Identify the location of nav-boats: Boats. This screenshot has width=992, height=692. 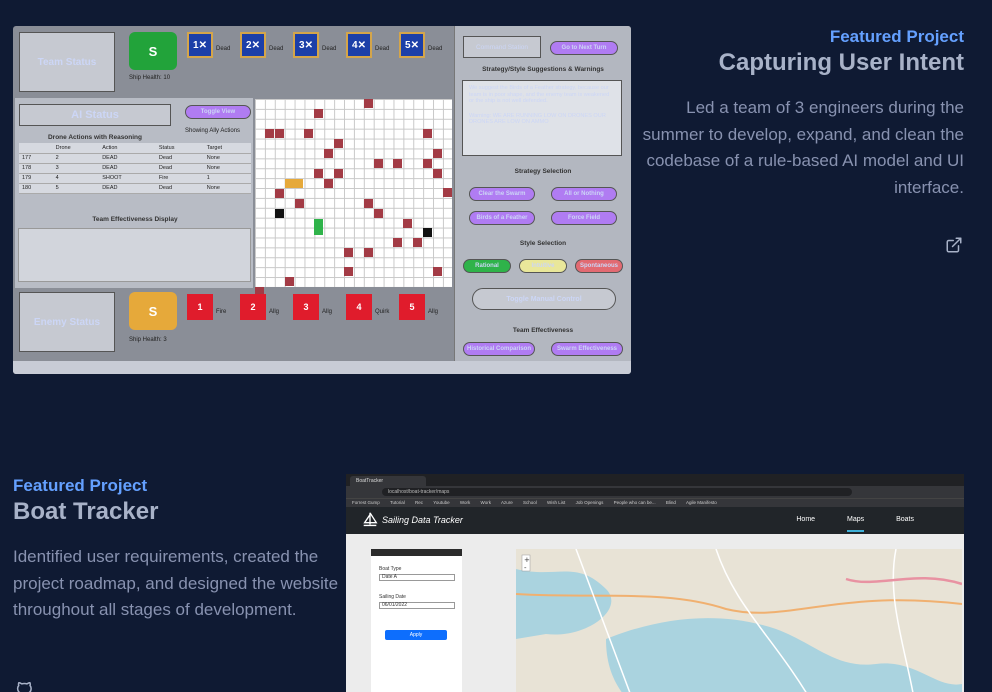
(905, 519).